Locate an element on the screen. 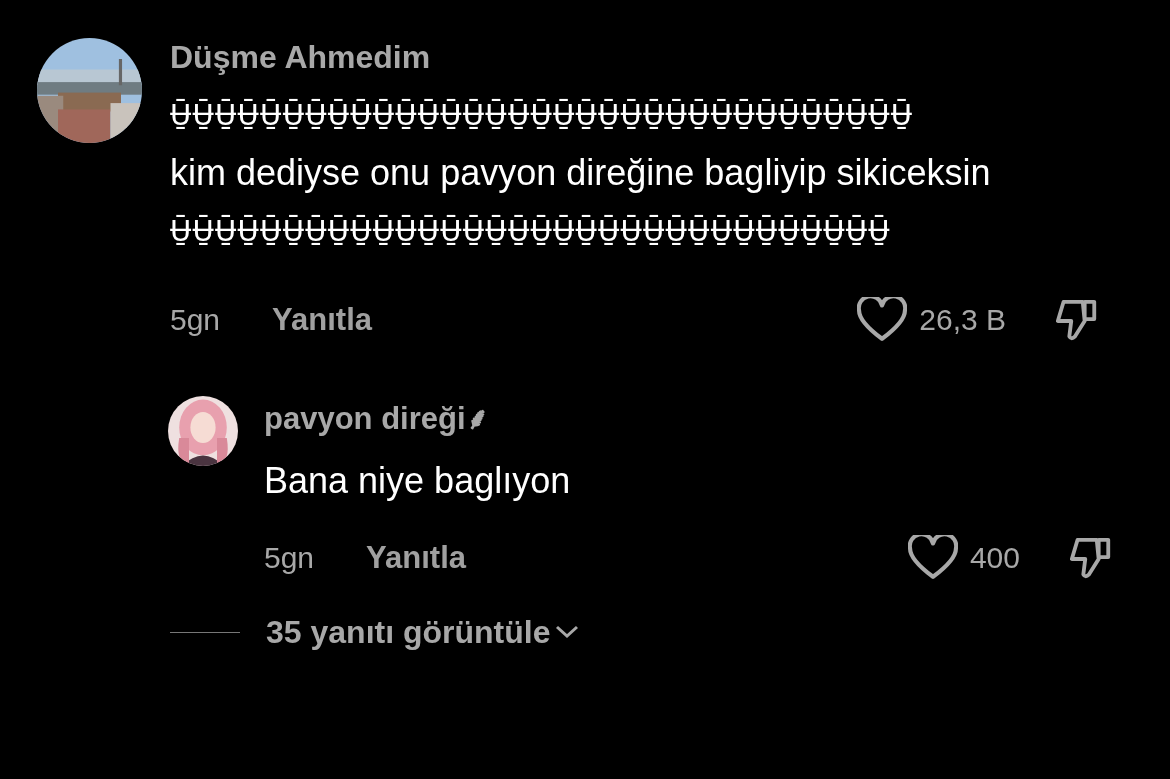 This screenshot has height=779, width=1170. view-replies-button: 35 yanıtı görüntüle is located at coordinates (423, 632).